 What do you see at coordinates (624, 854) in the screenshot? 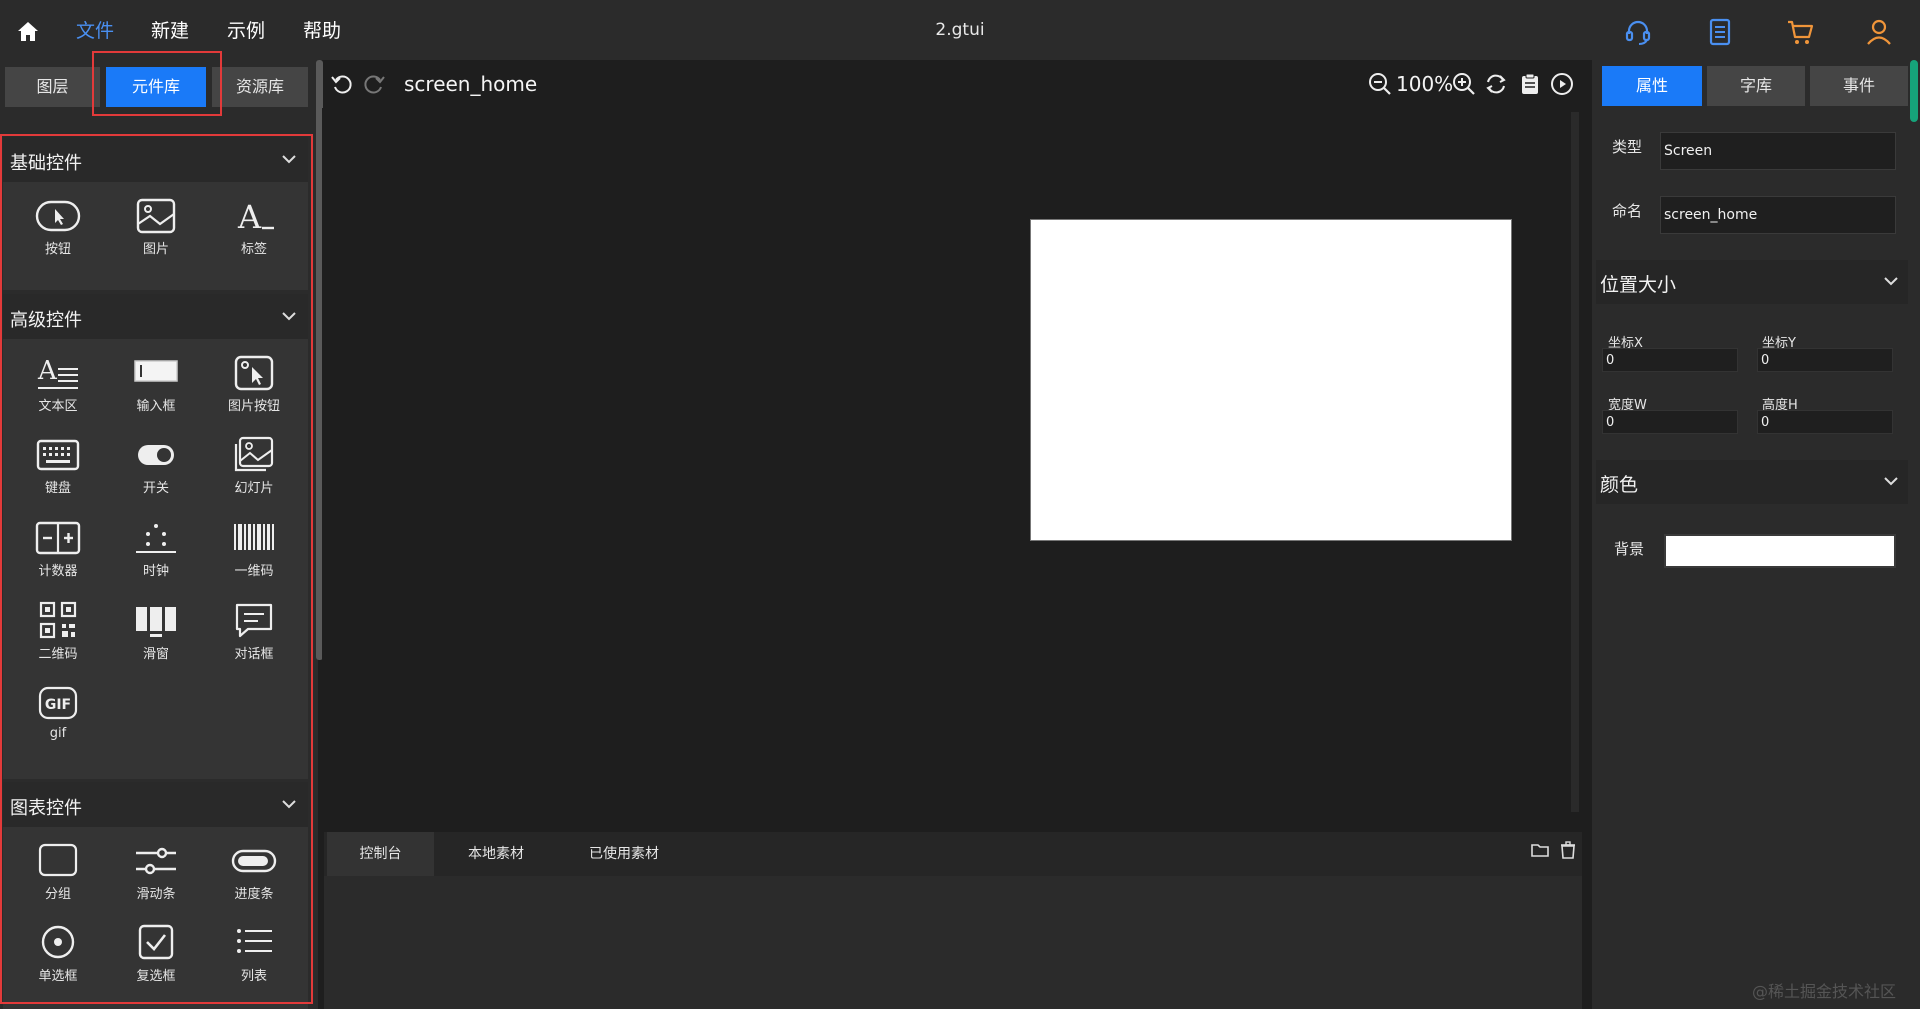
I see `tab-used-assets: 已使用素材` at bounding box center [624, 854].